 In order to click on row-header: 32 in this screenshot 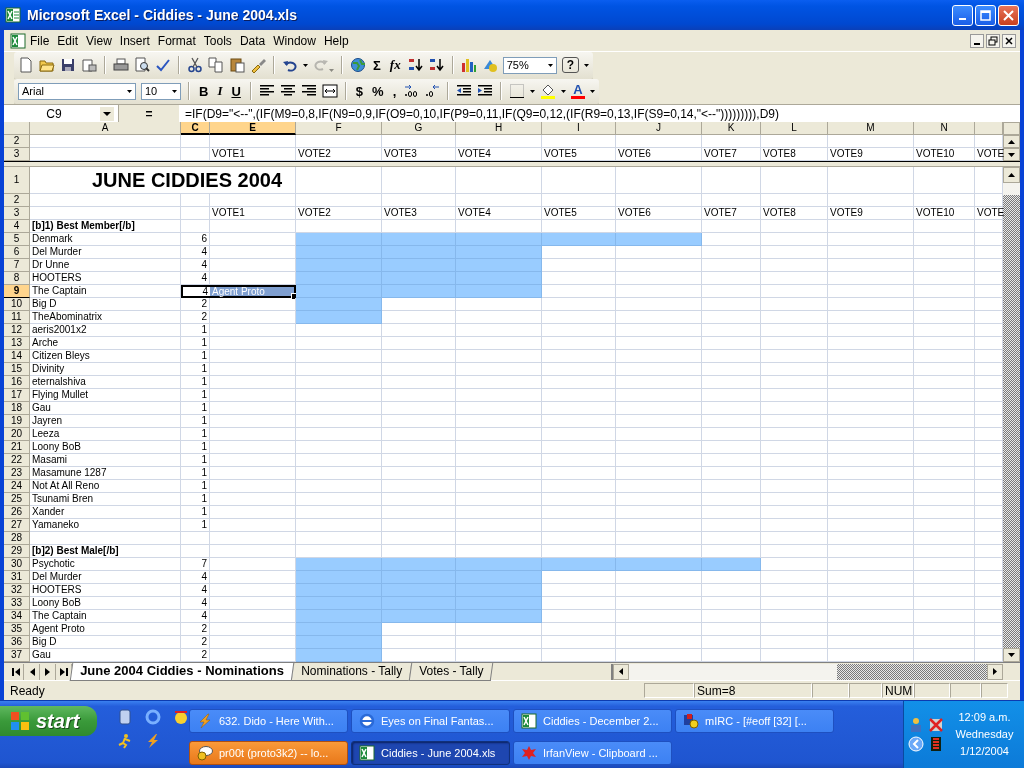, I will do `click(17, 590)`.